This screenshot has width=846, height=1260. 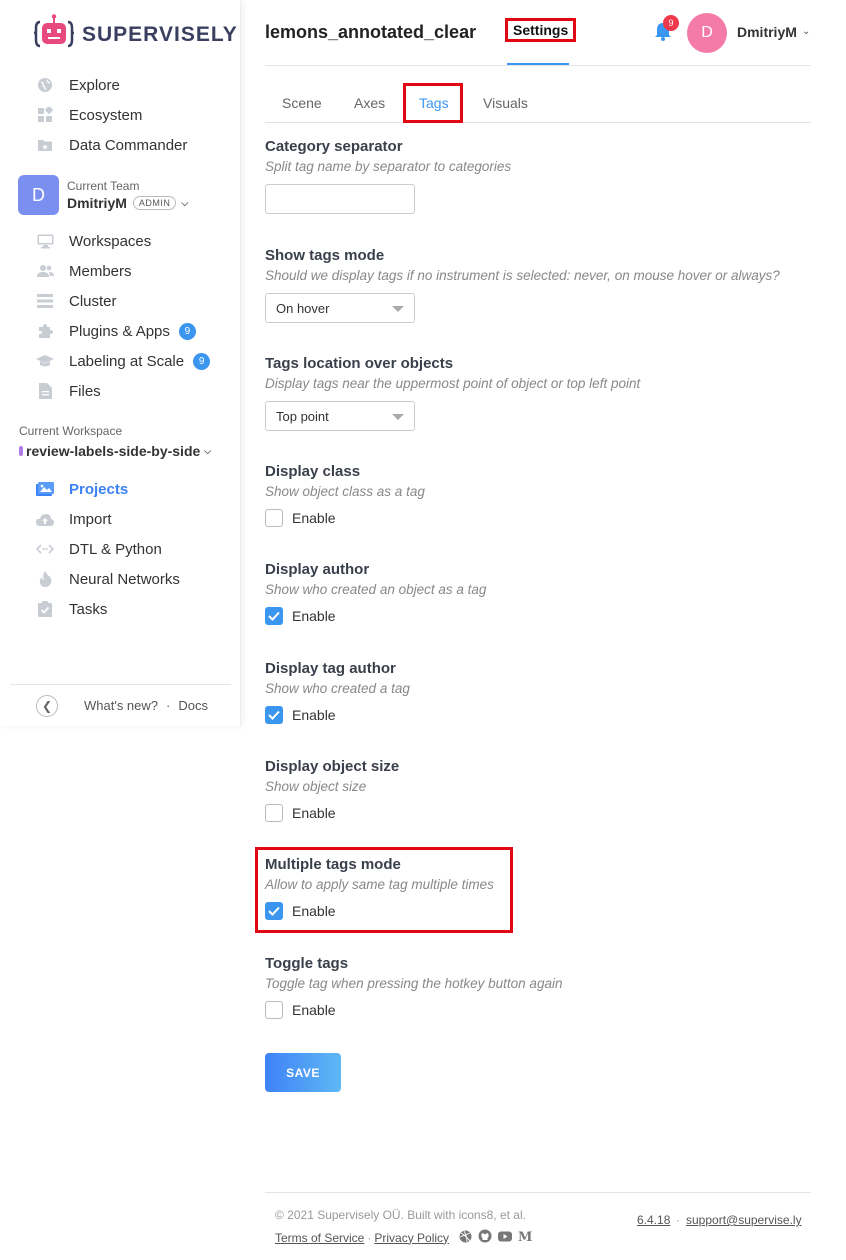 What do you see at coordinates (317, 569) in the screenshot?
I see `section-title: Display author` at bounding box center [317, 569].